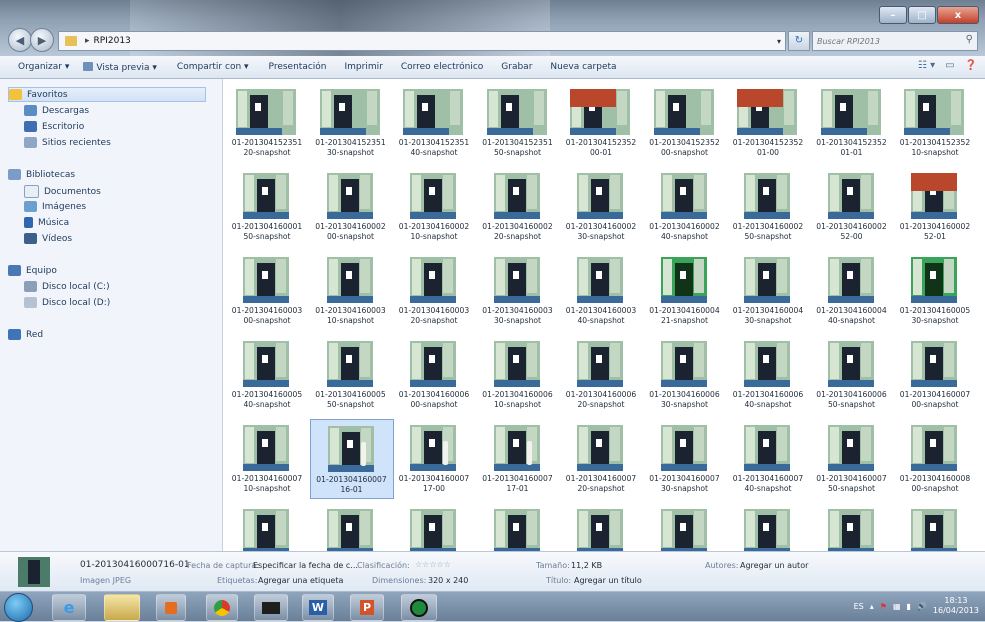 The width and height of the screenshot is (985, 622). I want to click on sidebar-item-favorites: Favoritos, so click(107, 94).